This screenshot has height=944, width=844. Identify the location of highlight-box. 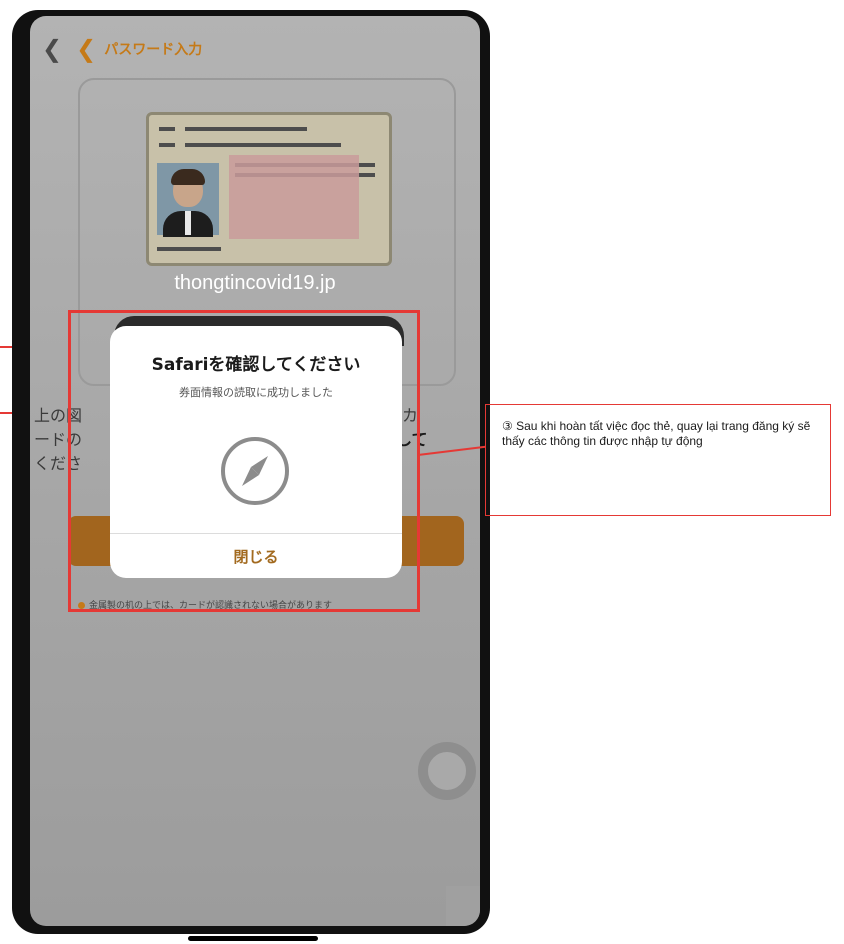
(244, 461).